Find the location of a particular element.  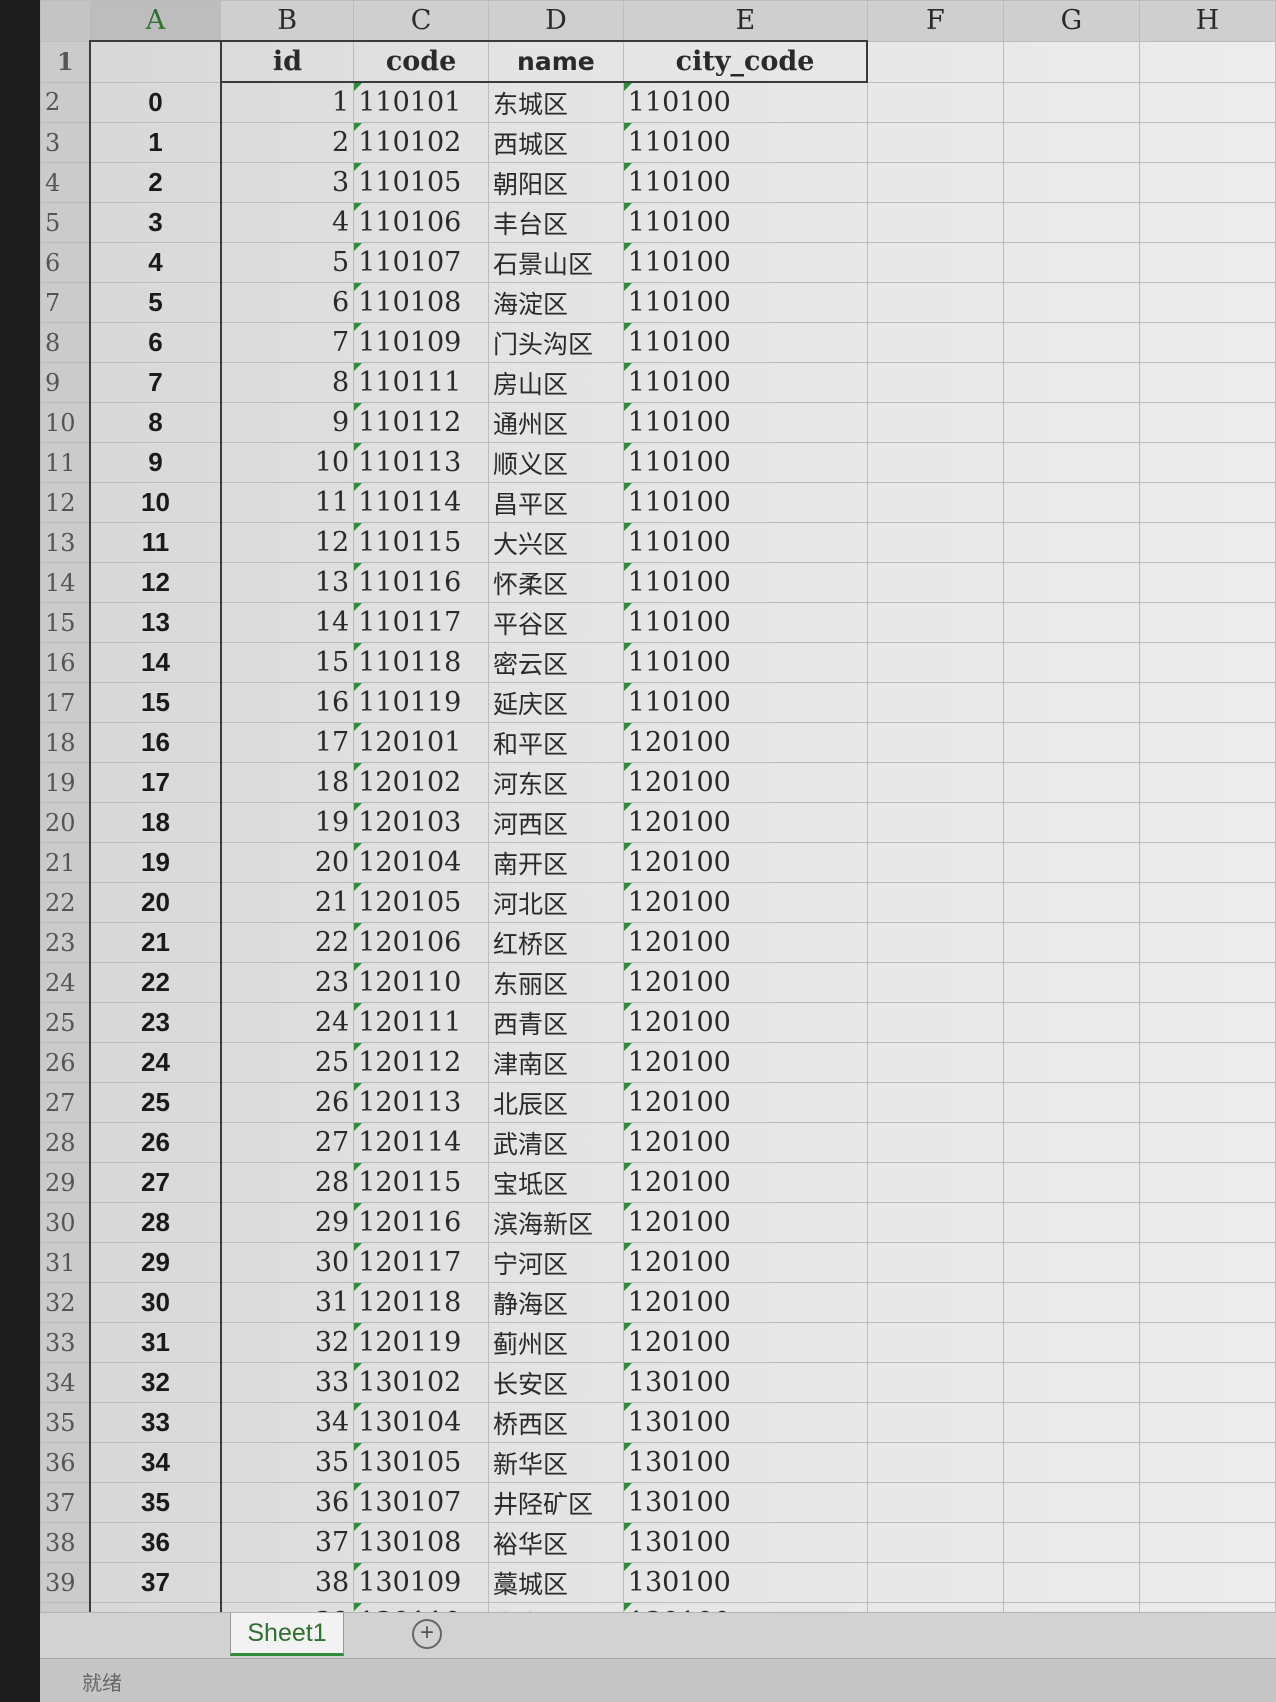

cell-index: 21 is located at coordinates (155, 942).